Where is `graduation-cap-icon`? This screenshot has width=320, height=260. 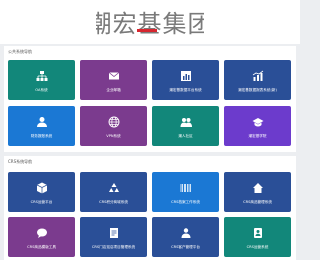
graduation-cap-icon is located at coordinates (257, 122).